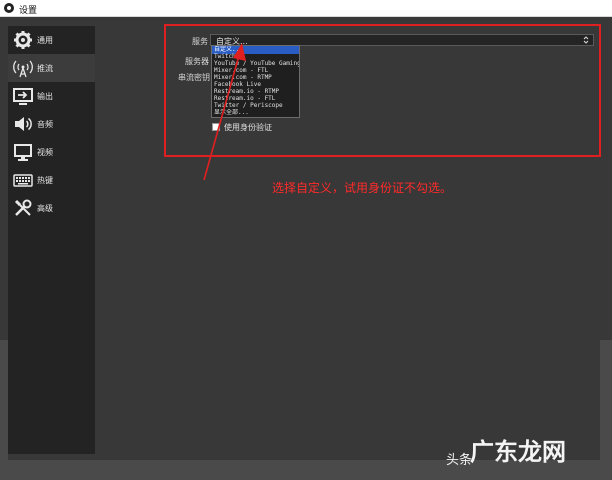 This screenshot has width=612, height=480. What do you see at coordinates (518, 452) in the screenshot?
I see `watermark-site: 广东龙网` at bounding box center [518, 452].